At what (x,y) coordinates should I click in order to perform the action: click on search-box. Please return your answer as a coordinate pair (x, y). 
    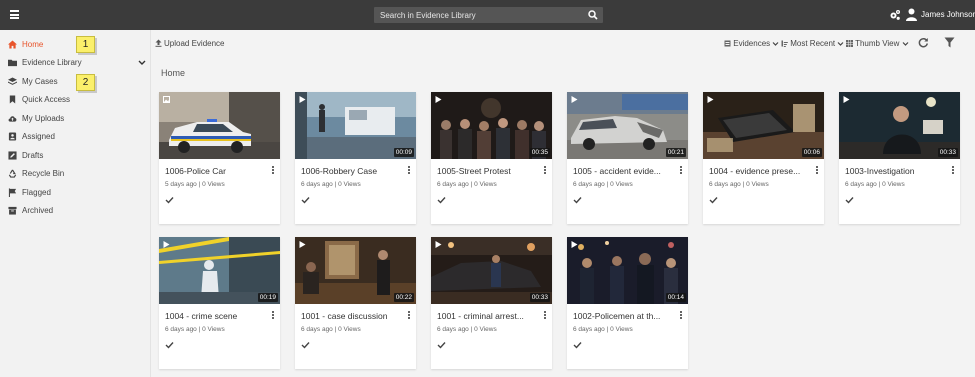
    Looking at the image, I should click on (488, 15).